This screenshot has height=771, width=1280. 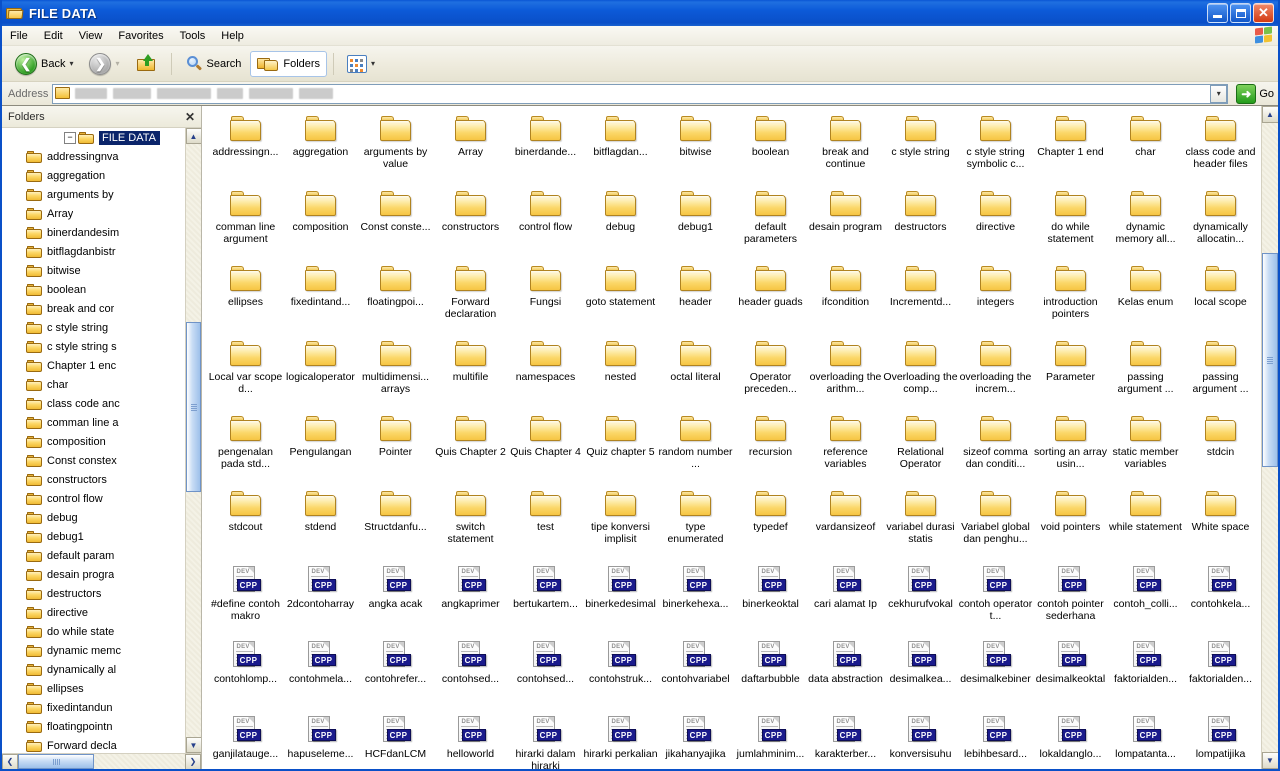 I want to click on file-item: DEV CPP contoh pointer sederhana, so click(x=1070, y=599).